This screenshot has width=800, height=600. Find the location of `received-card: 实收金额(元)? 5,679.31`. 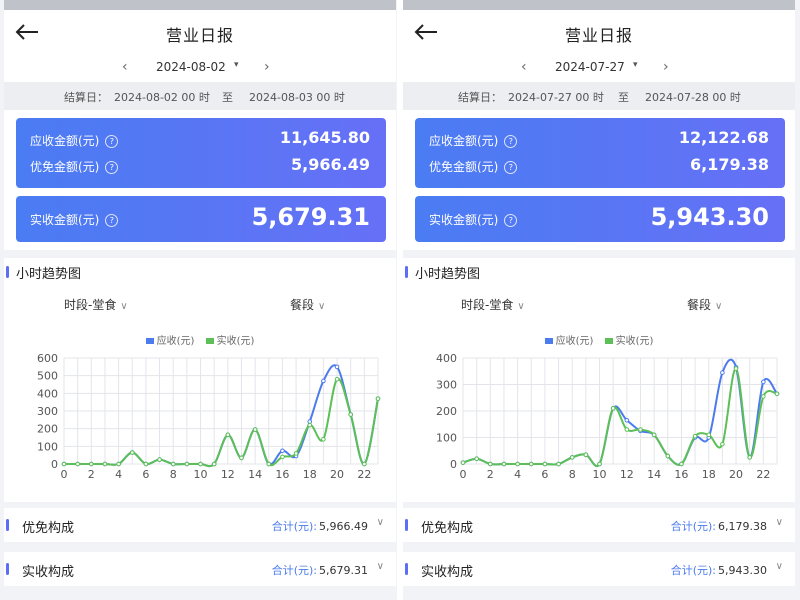

received-card: 实收金额(元)? 5,679.31 is located at coordinates (201, 219).